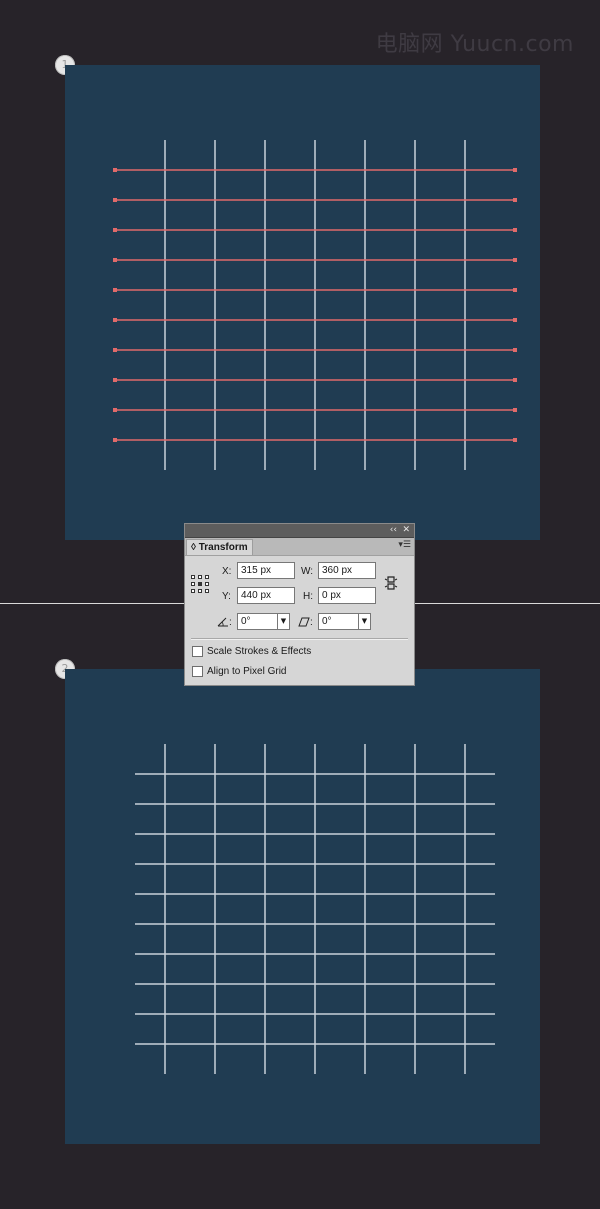  I want to click on w-label: W:, so click(307, 571).